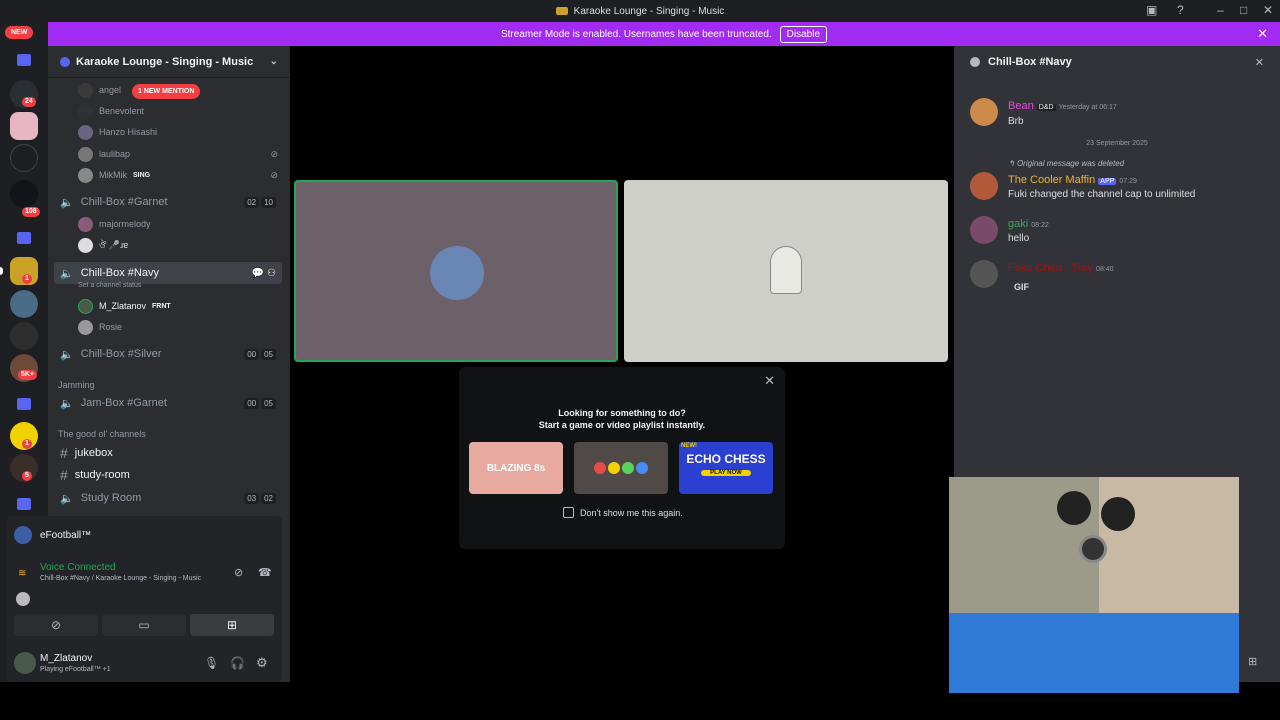  Describe the element at coordinates (262, 663) in the screenshot. I see `settings-gear-icon: ⚙` at that location.